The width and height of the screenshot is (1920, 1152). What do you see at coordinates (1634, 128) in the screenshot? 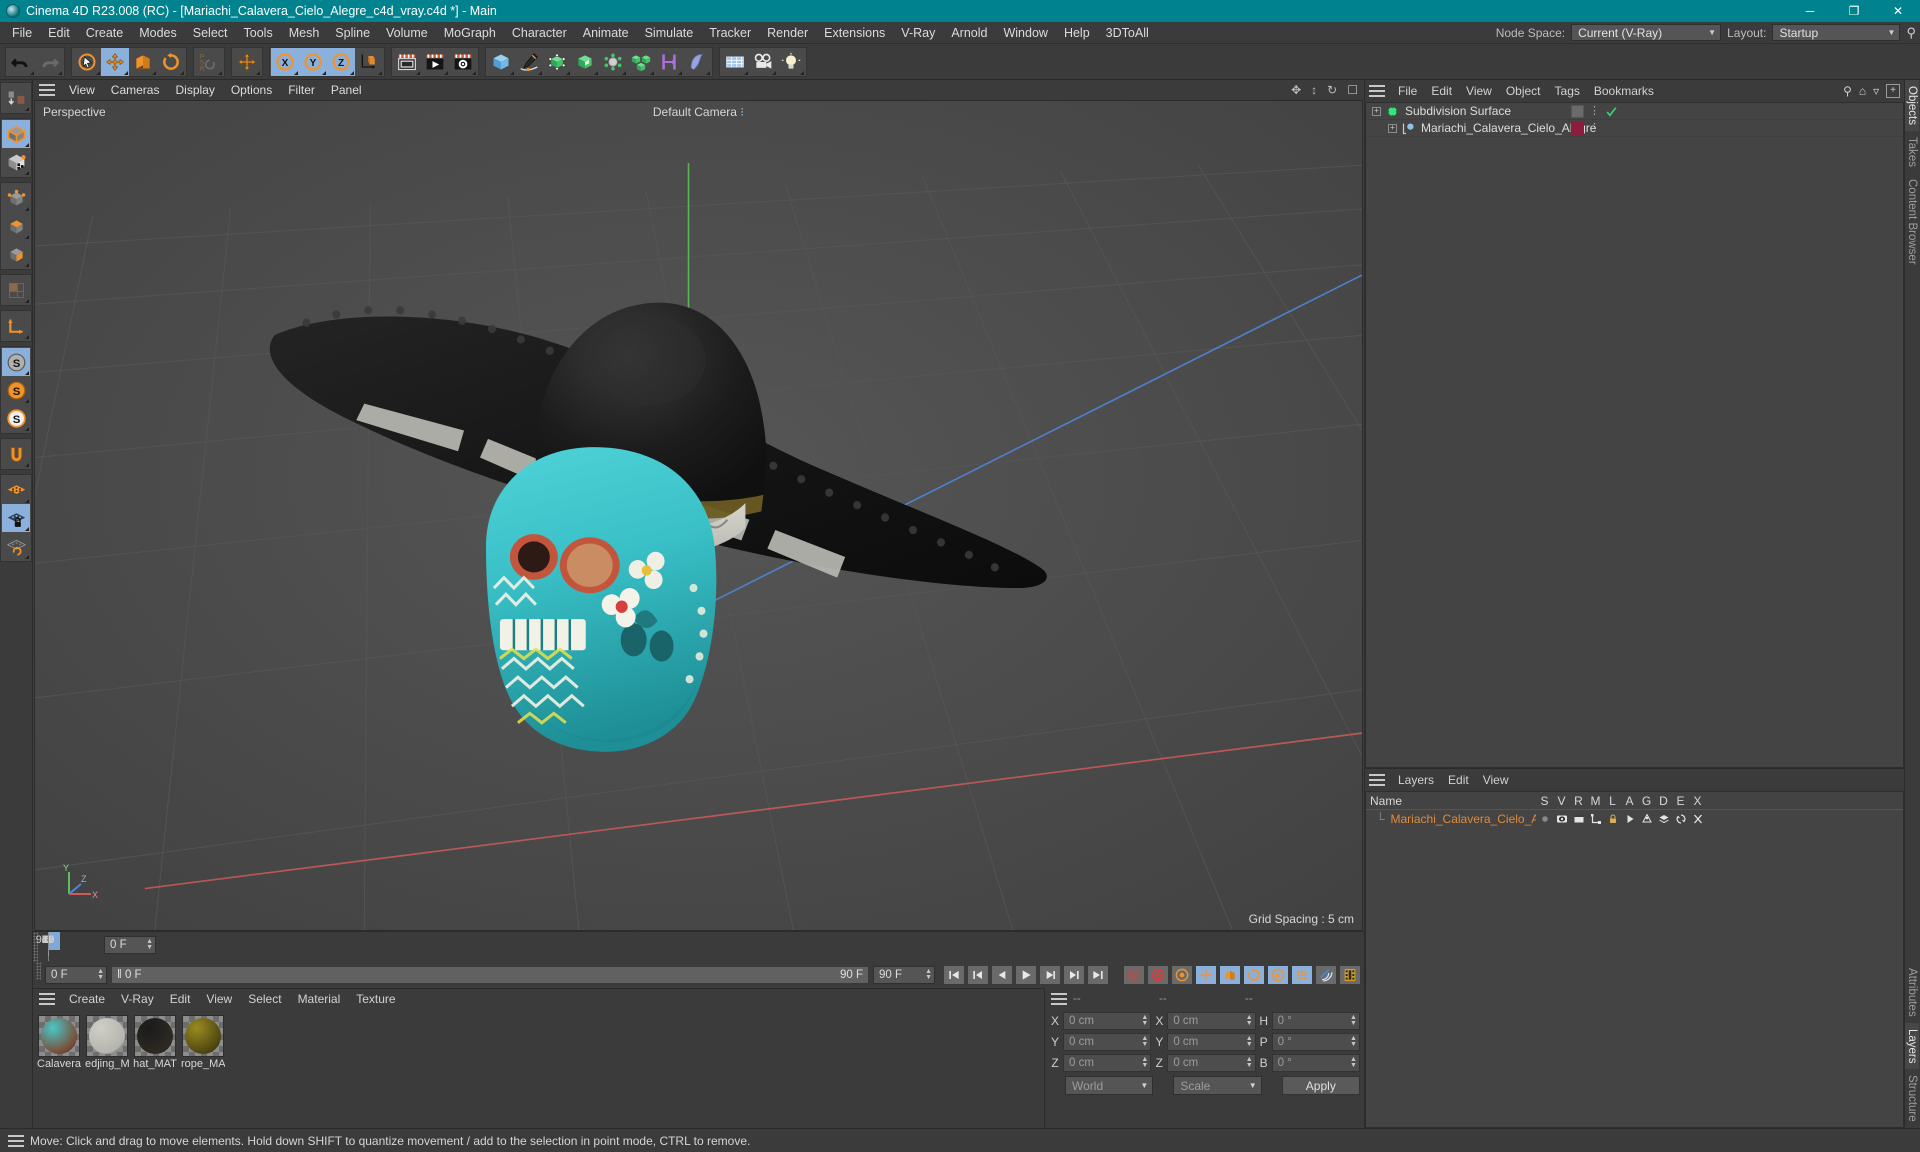
I see `object-tree-row: + Mariachi_Calavera_Cielo_Alegre ⋮` at bounding box center [1634, 128].